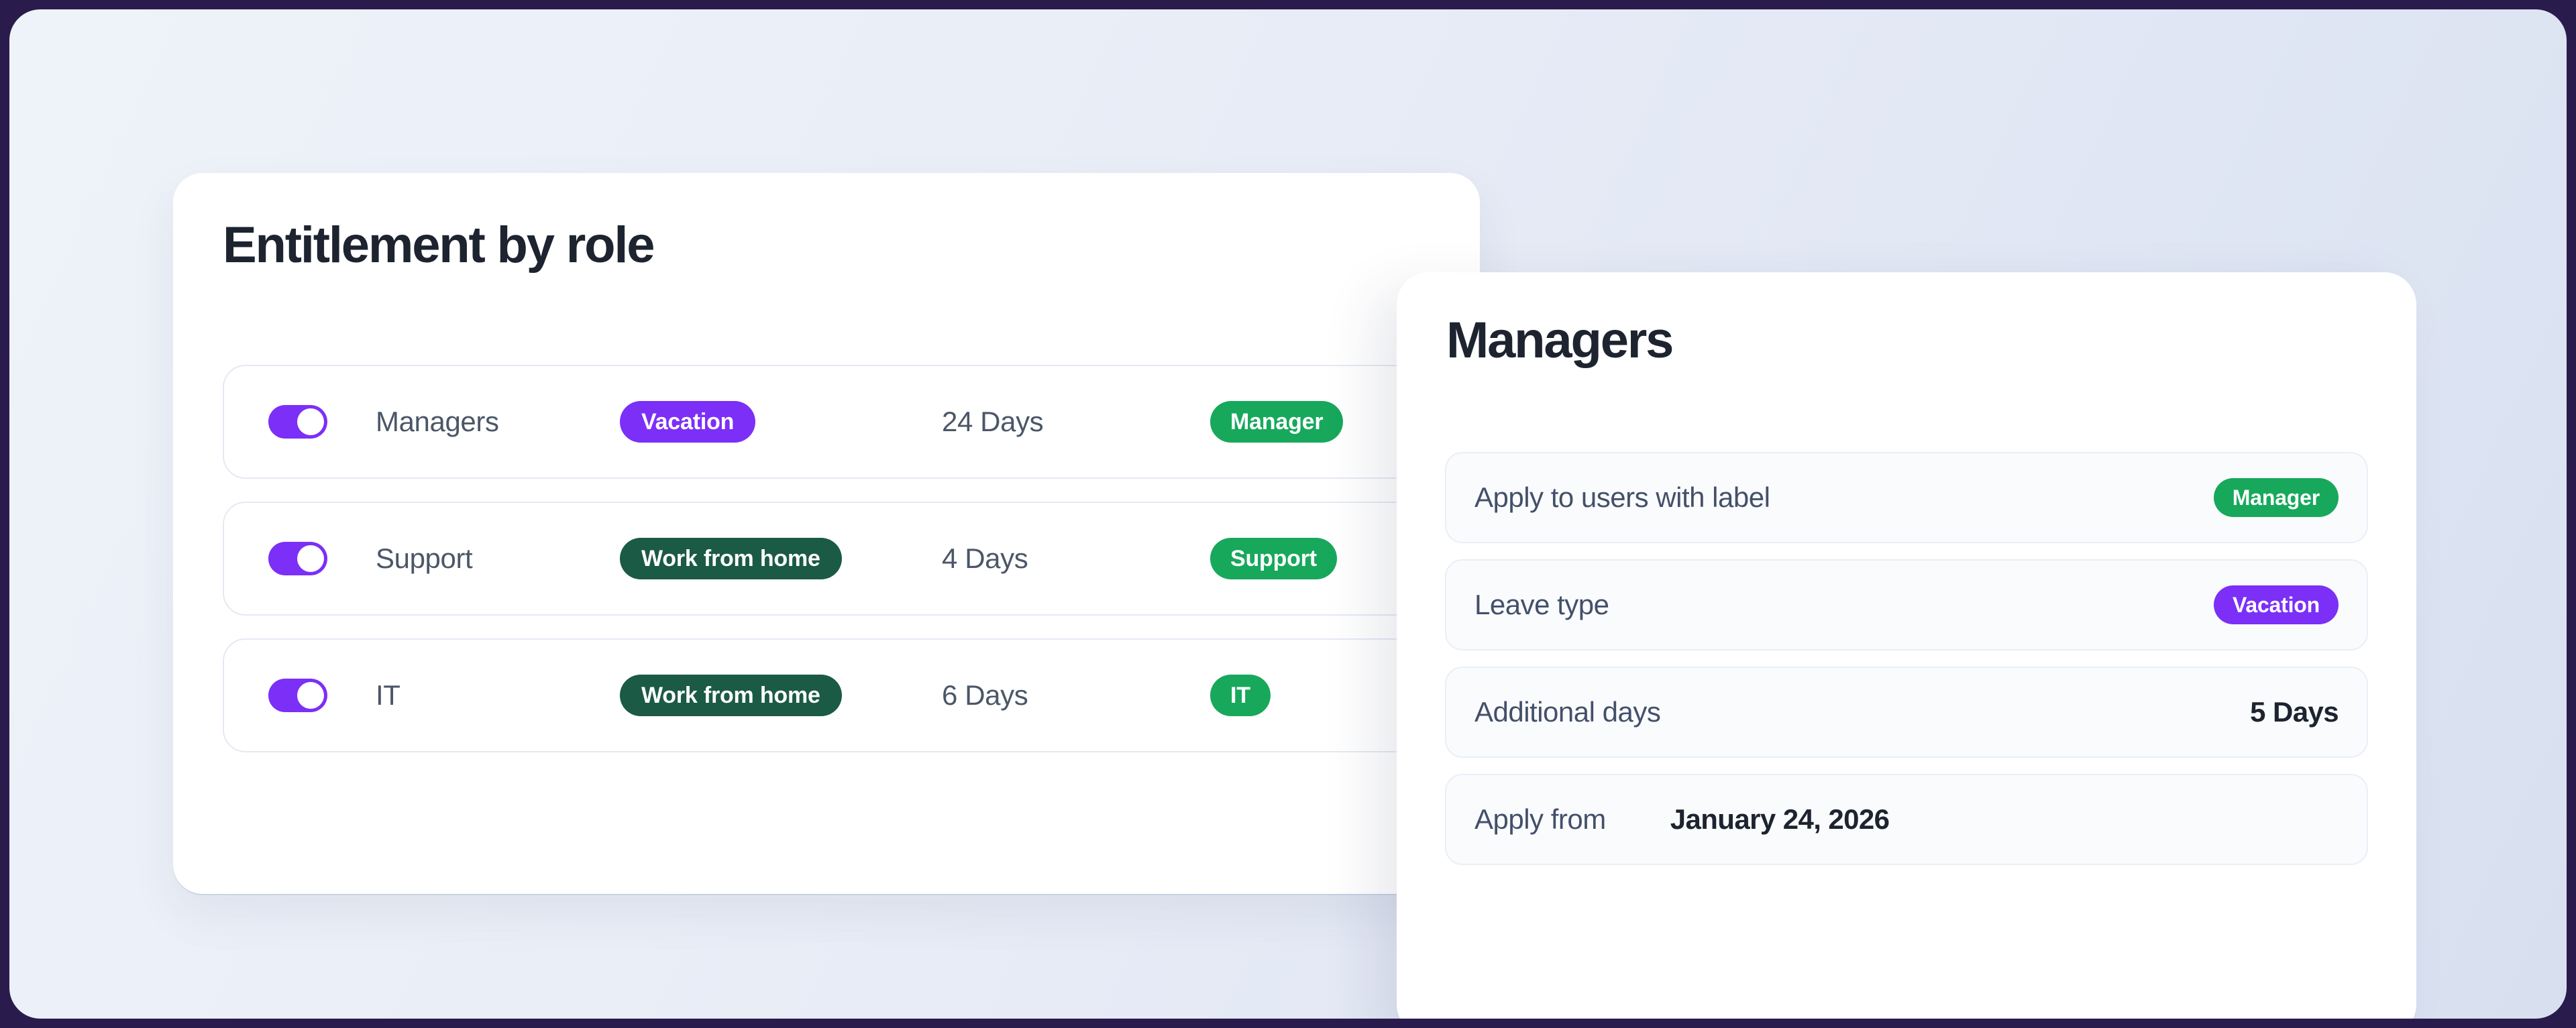 Image resolution: width=2576 pixels, height=1028 pixels. Describe the element at coordinates (985, 695) in the screenshot. I see `days-value: 6 Days` at that location.